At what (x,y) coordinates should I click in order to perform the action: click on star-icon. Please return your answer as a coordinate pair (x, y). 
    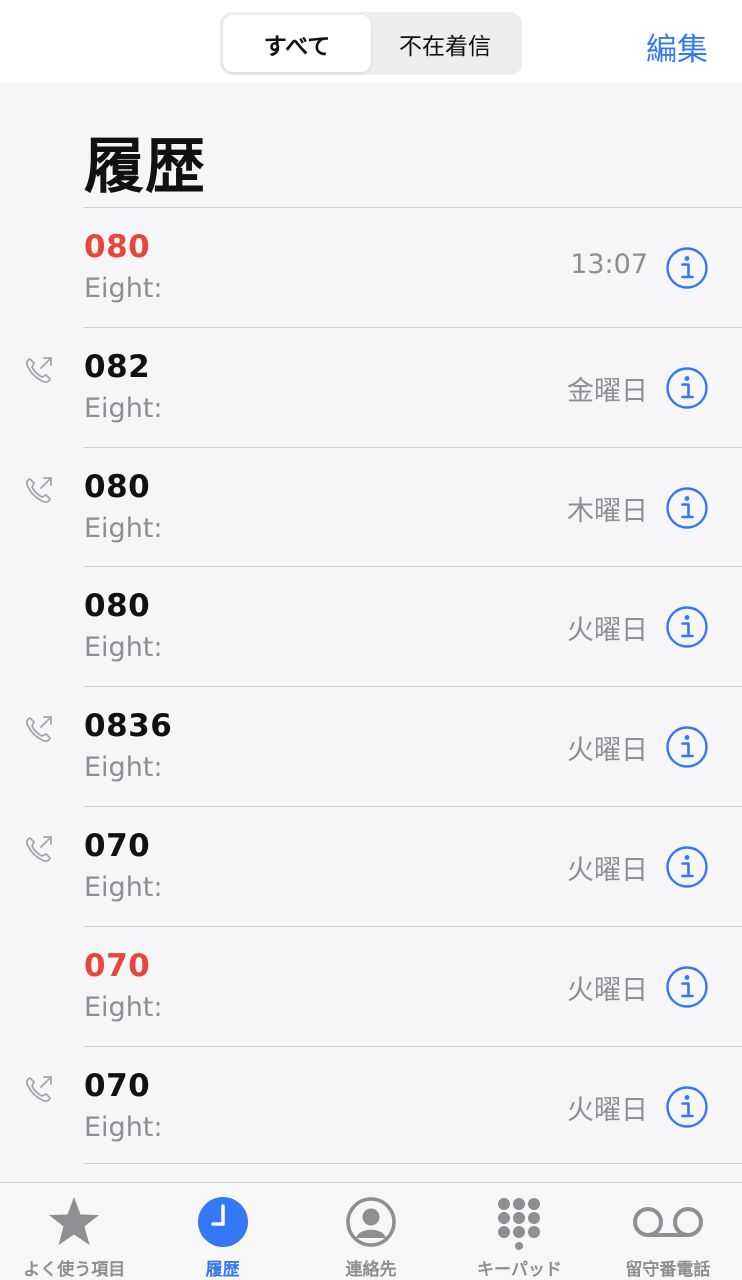
    Looking at the image, I should click on (74, 1221).